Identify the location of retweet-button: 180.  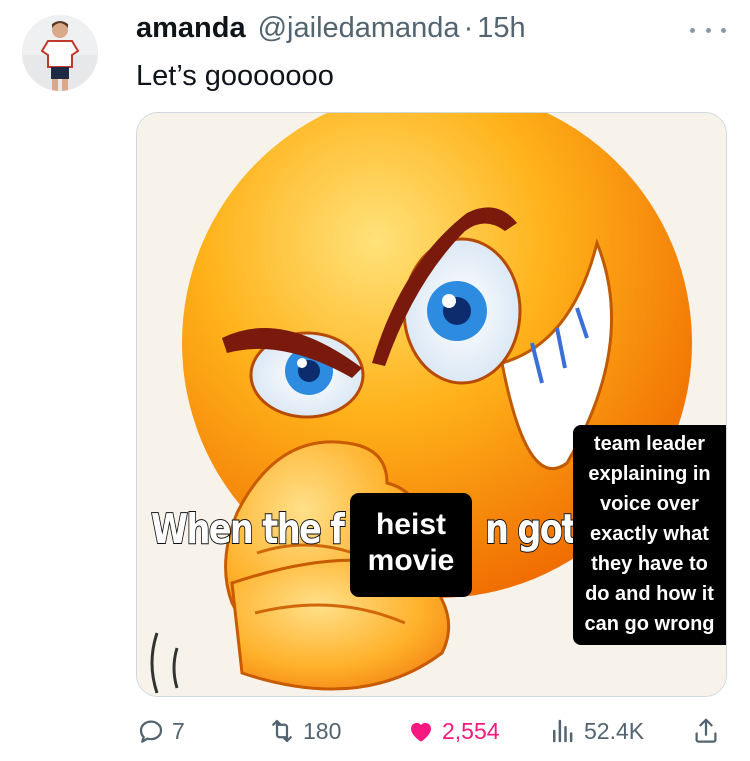
(304, 731).